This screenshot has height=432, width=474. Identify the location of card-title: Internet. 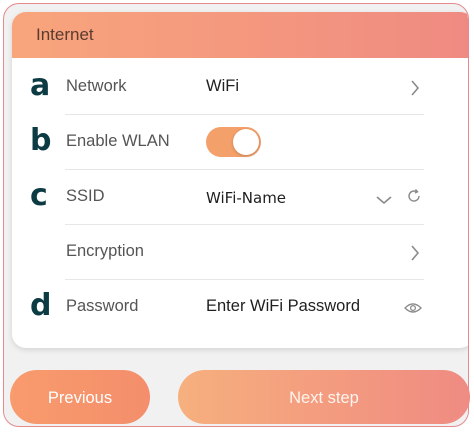
(65, 34).